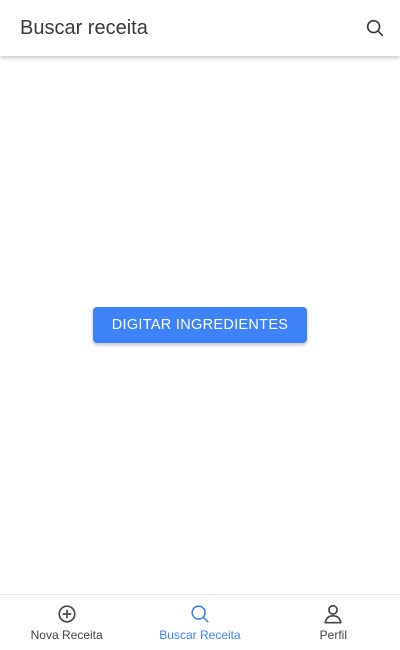 The image size is (400, 650). What do you see at coordinates (333, 614) in the screenshot?
I see `user-icon` at bounding box center [333, 614].